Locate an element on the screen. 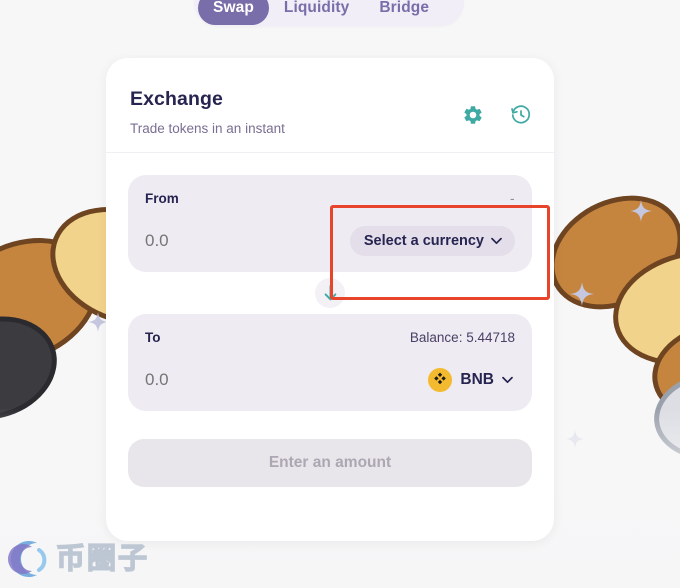 This screenshot has width=680, height=588. arrow-down-icon is located at coordinates (330, 293).